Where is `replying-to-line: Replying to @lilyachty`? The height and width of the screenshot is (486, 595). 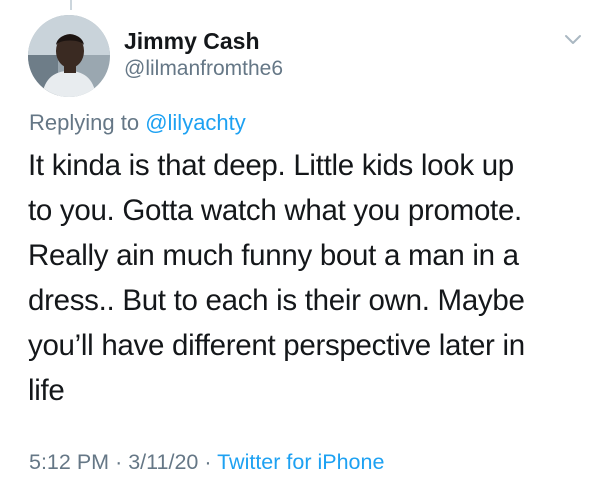 replying-to-line: Replying to @lilyachty is located at coordinates (137, 123).